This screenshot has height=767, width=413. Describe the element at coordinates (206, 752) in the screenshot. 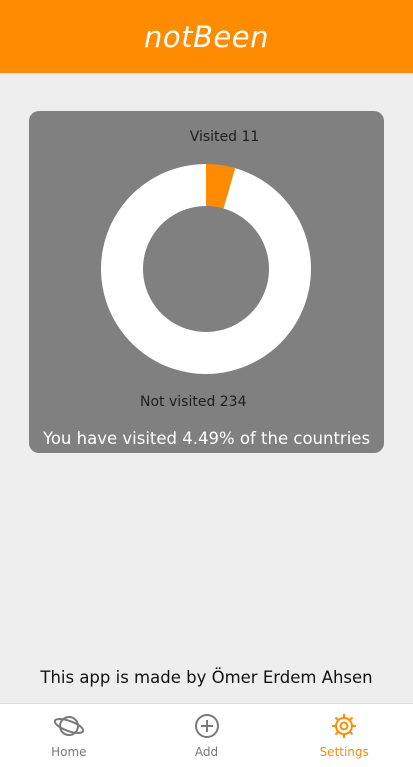

I see `tab-add-label: Add` at that location.